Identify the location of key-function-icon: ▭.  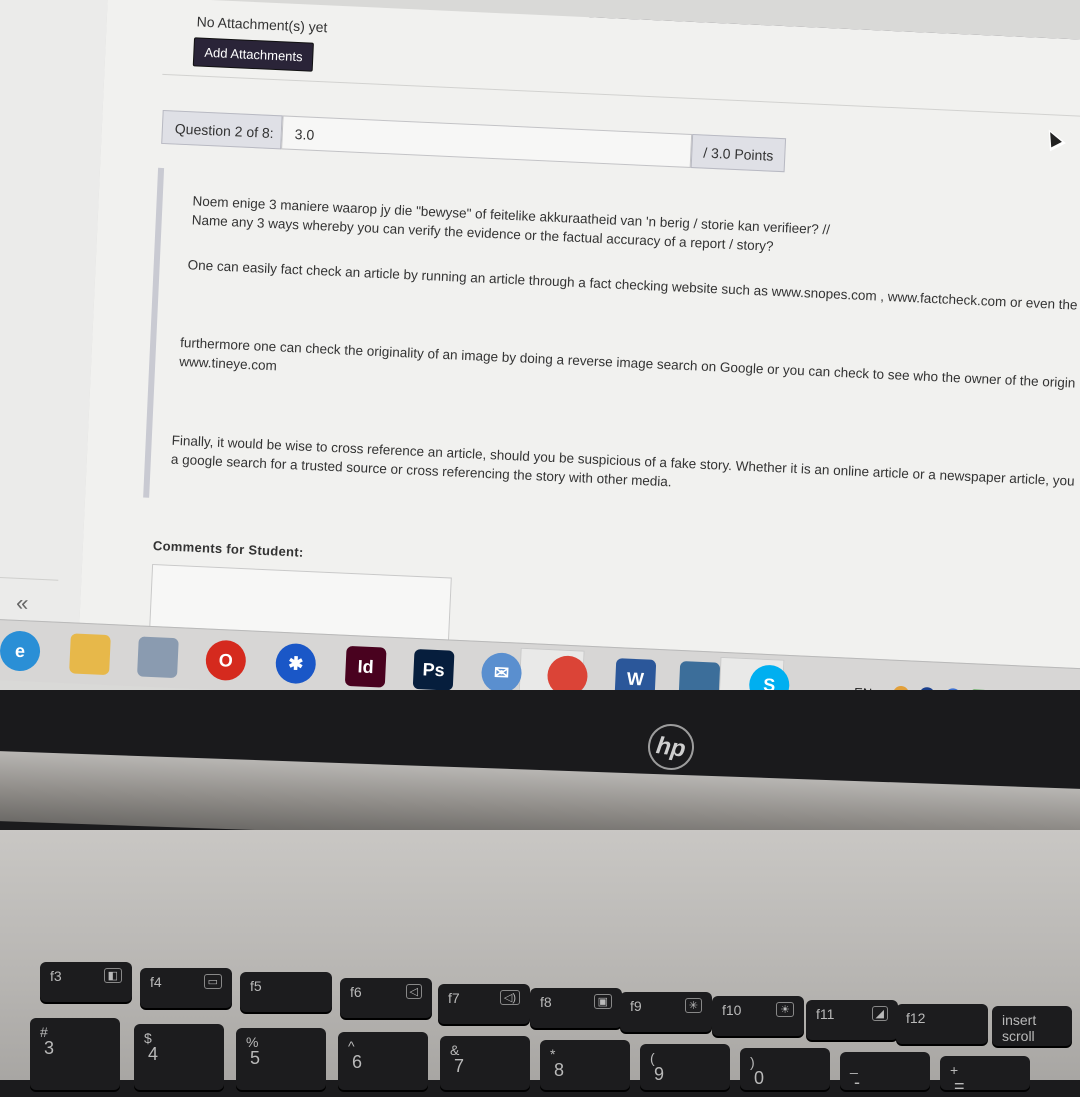
(212, 981).